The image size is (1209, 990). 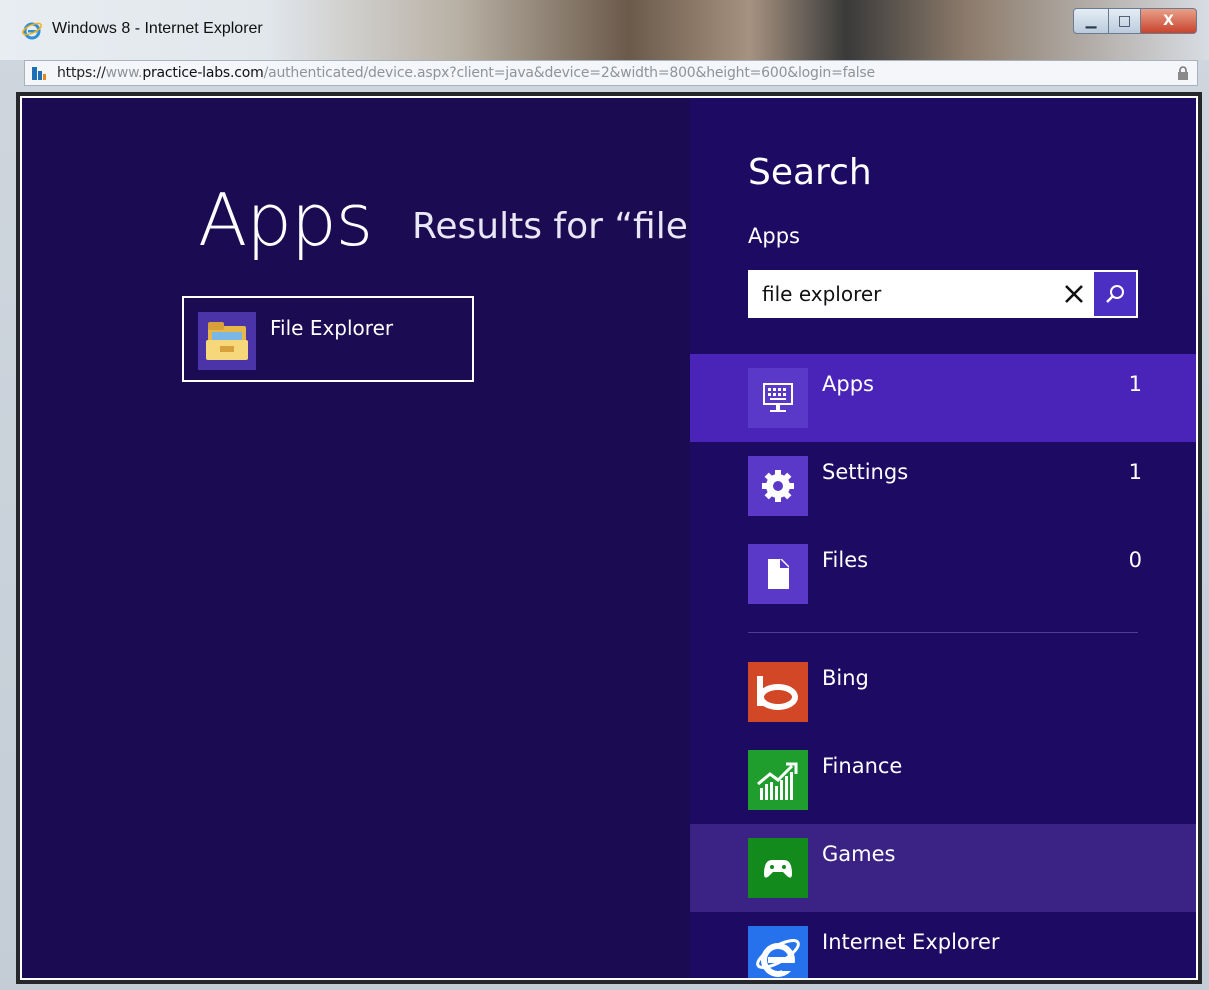 I want to click on result-file-explorer: File Explorer, so click(x=328, y=339).